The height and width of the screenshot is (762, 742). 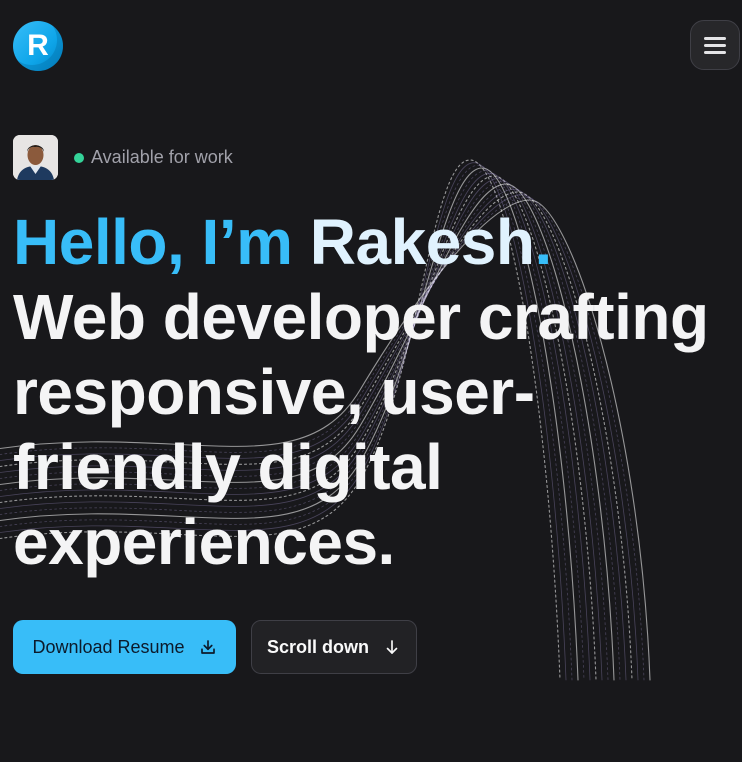 I want to click on brand-logo: R, so click(x=38, y=46).